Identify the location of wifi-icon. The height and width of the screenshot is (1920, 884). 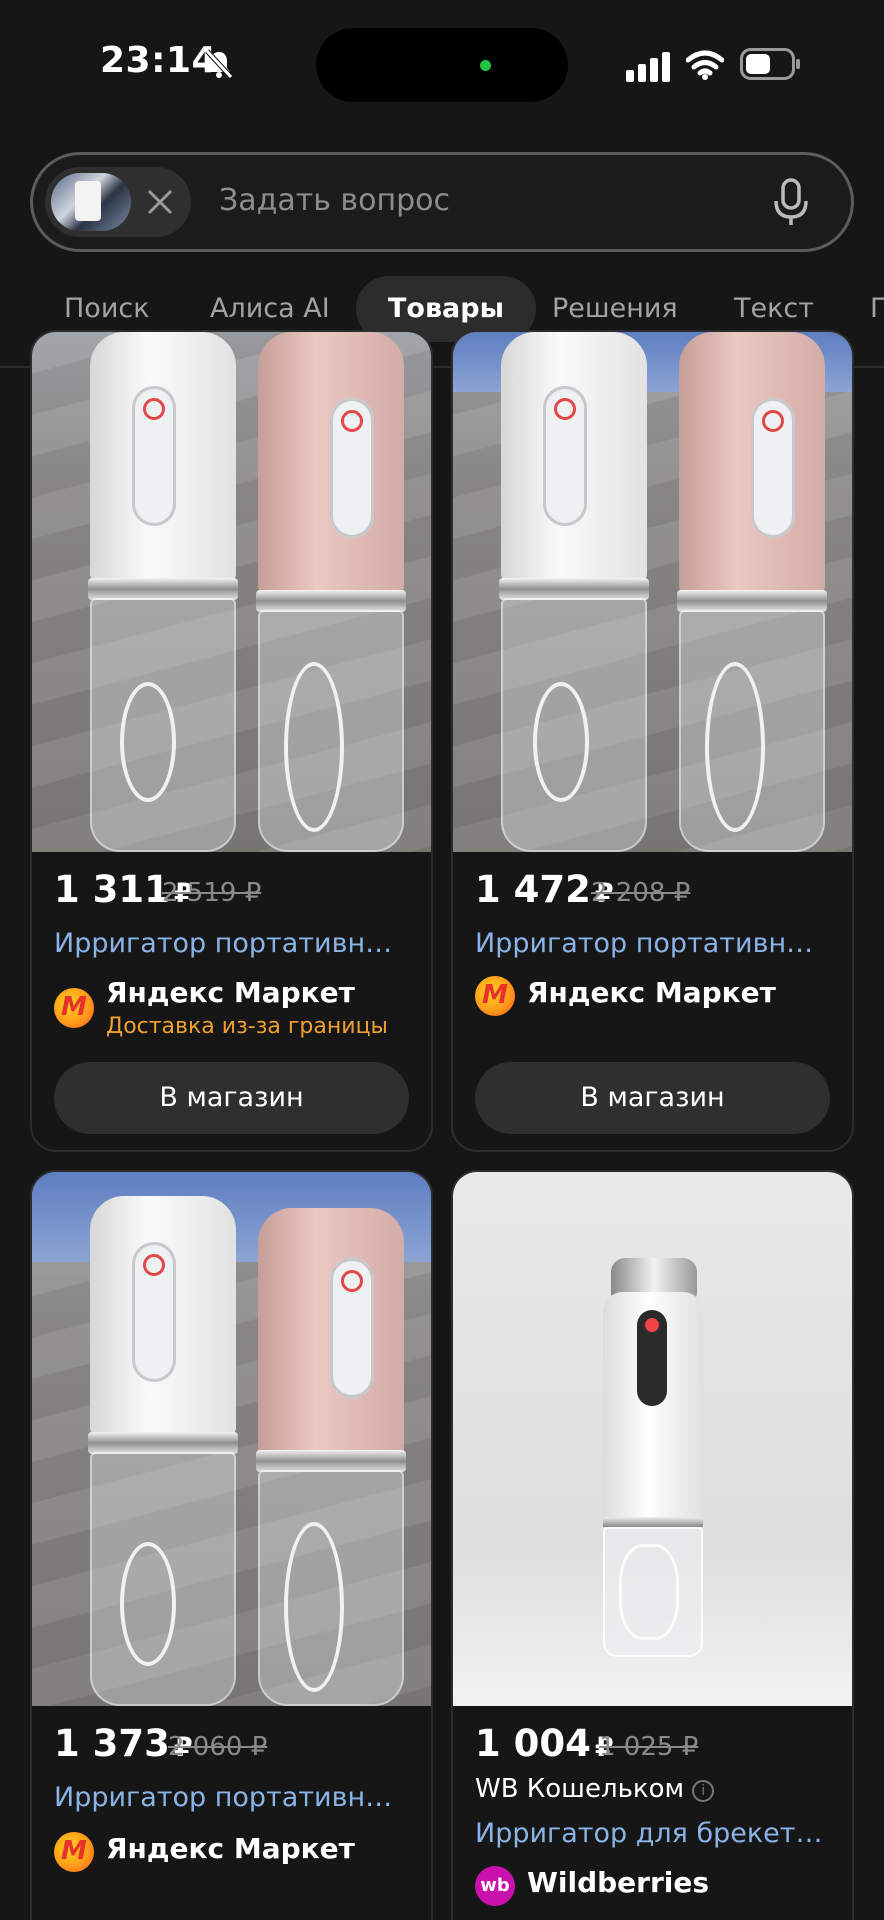
(705, 65).